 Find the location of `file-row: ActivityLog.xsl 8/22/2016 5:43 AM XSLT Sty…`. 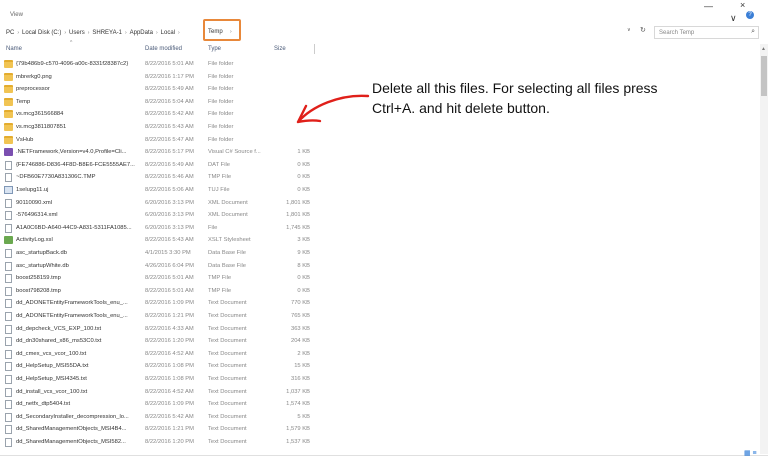

file-row: ActivityLog.xsl 8/22/2016 5:43 AM XSLT Sty… is located at coordinates (165, 240).